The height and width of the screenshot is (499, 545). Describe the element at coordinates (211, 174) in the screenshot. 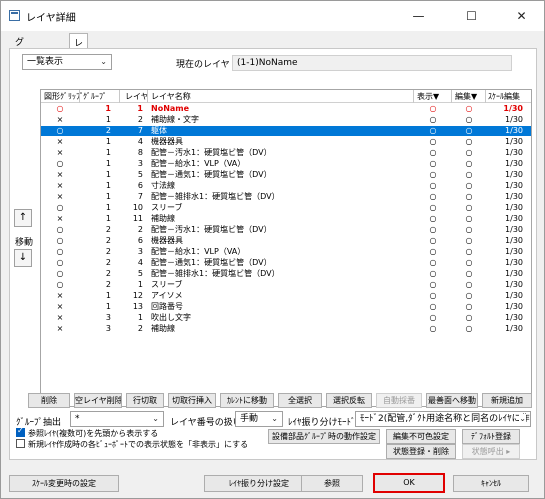

I see `layer-name-cell: 配管－通気1：硬質塩ビ管（DV）` at that location.